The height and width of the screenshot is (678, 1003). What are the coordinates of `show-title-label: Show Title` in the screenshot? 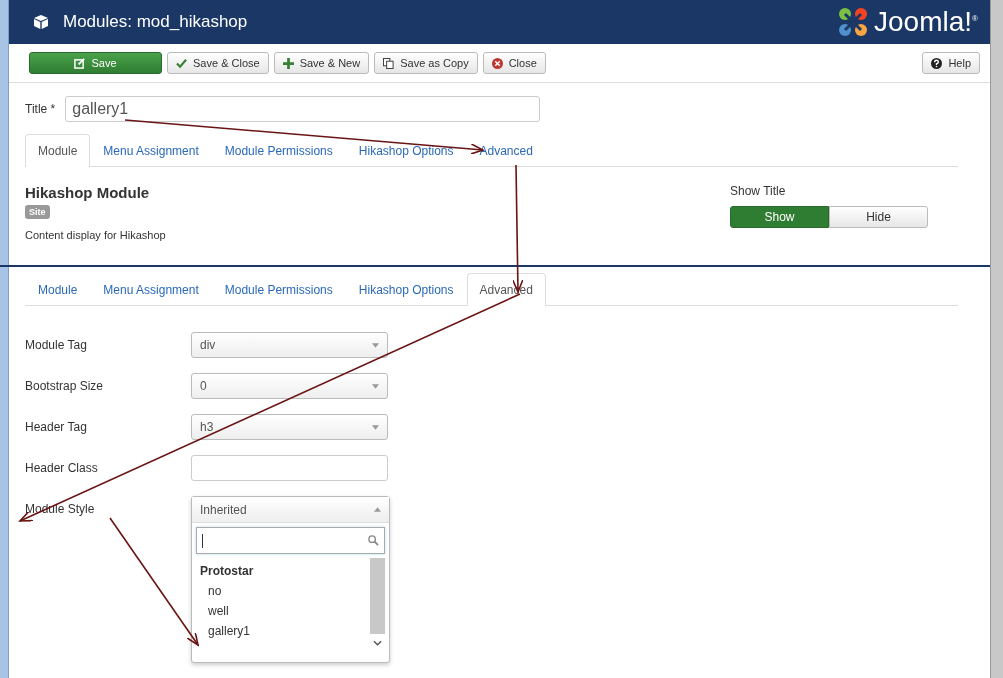 It's located at (758, 191).